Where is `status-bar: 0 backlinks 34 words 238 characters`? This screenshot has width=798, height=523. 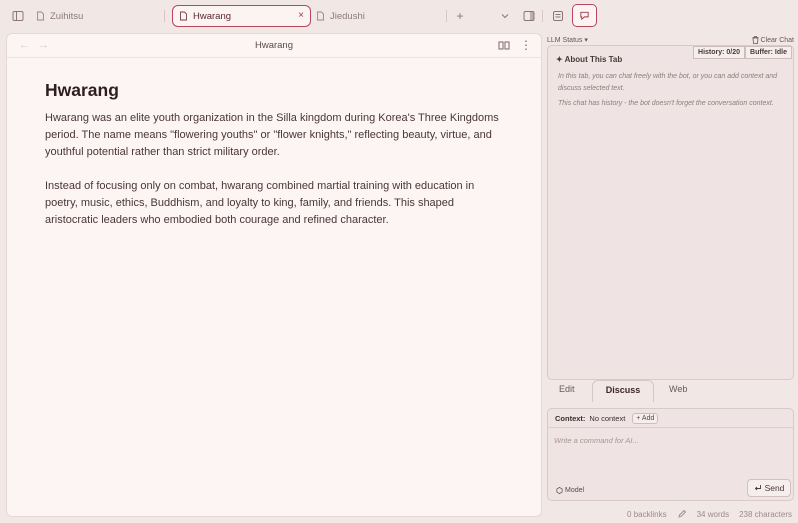
status-bar: 0 backlinks 34 words 238 characters is located at coordinates (709, 514).